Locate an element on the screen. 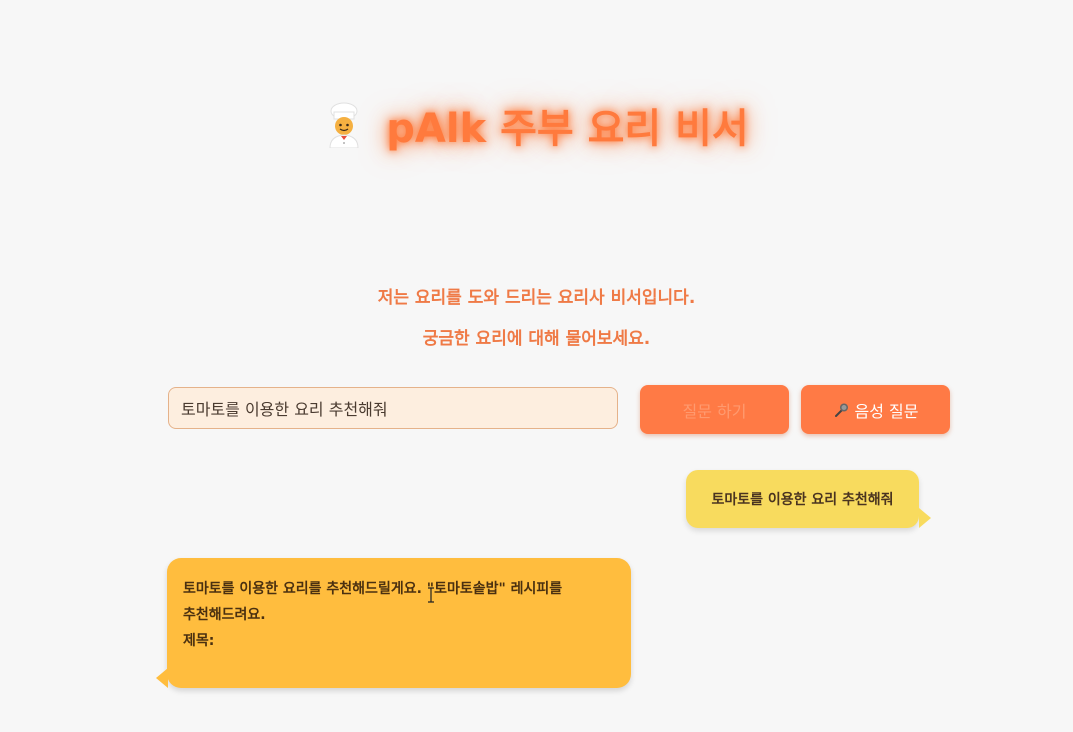 This screenshot has width=1073, height=732. voice-button-label: 음성 질문 is located at coordinates (886, 411).